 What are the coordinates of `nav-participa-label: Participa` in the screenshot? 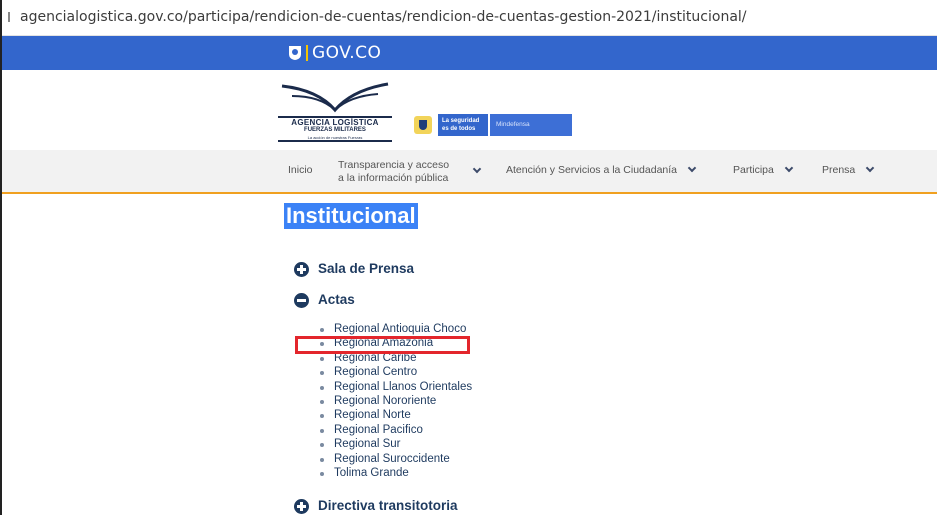 It's located at (753, 170).